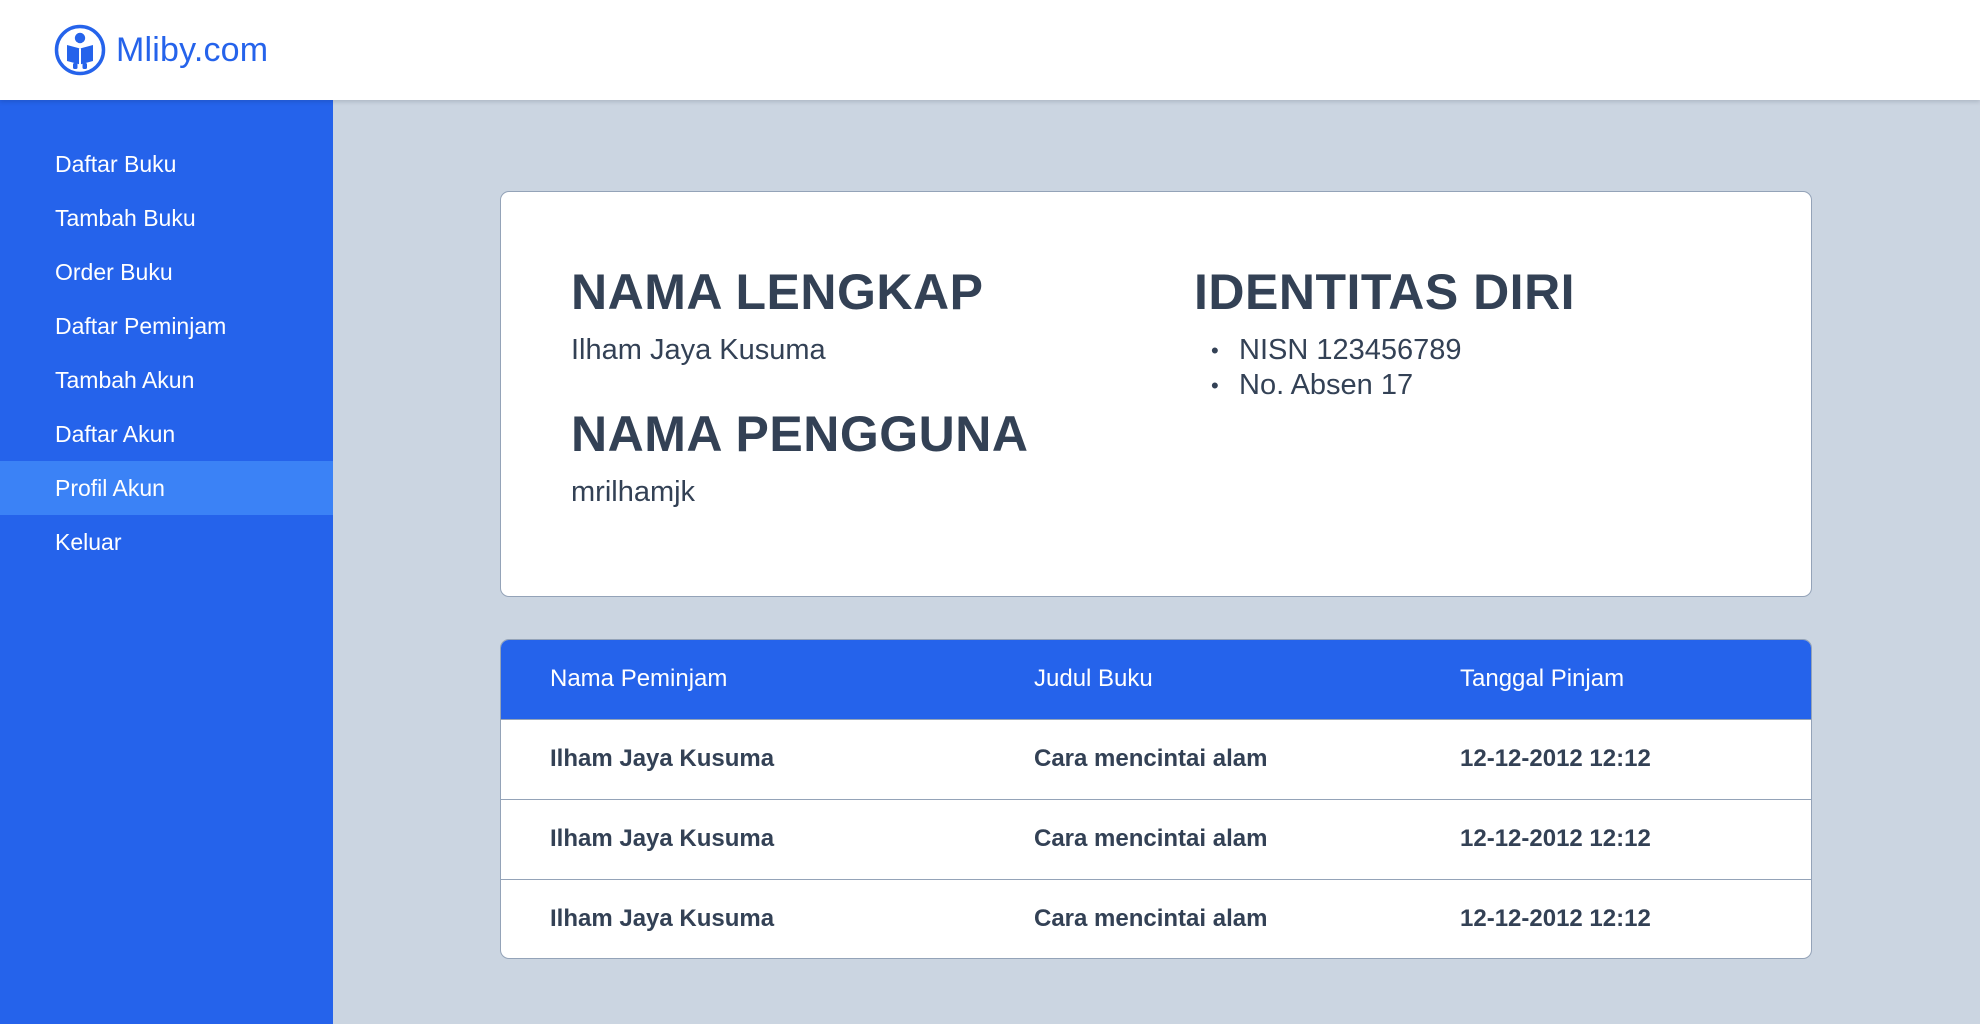  I want to click on identity-list: NISN 123456789 No. Absen 17, so click(1384, 368).